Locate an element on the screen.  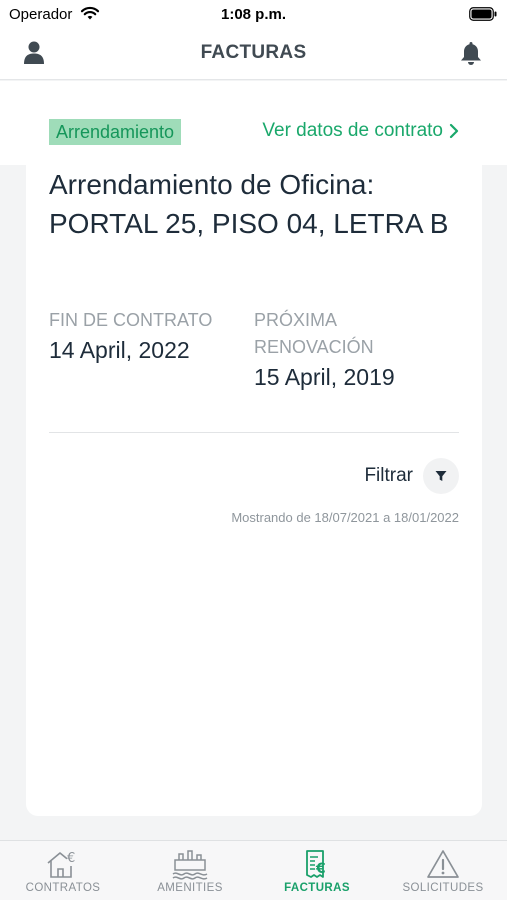
battery-icon is located at coordinates (483, 14).